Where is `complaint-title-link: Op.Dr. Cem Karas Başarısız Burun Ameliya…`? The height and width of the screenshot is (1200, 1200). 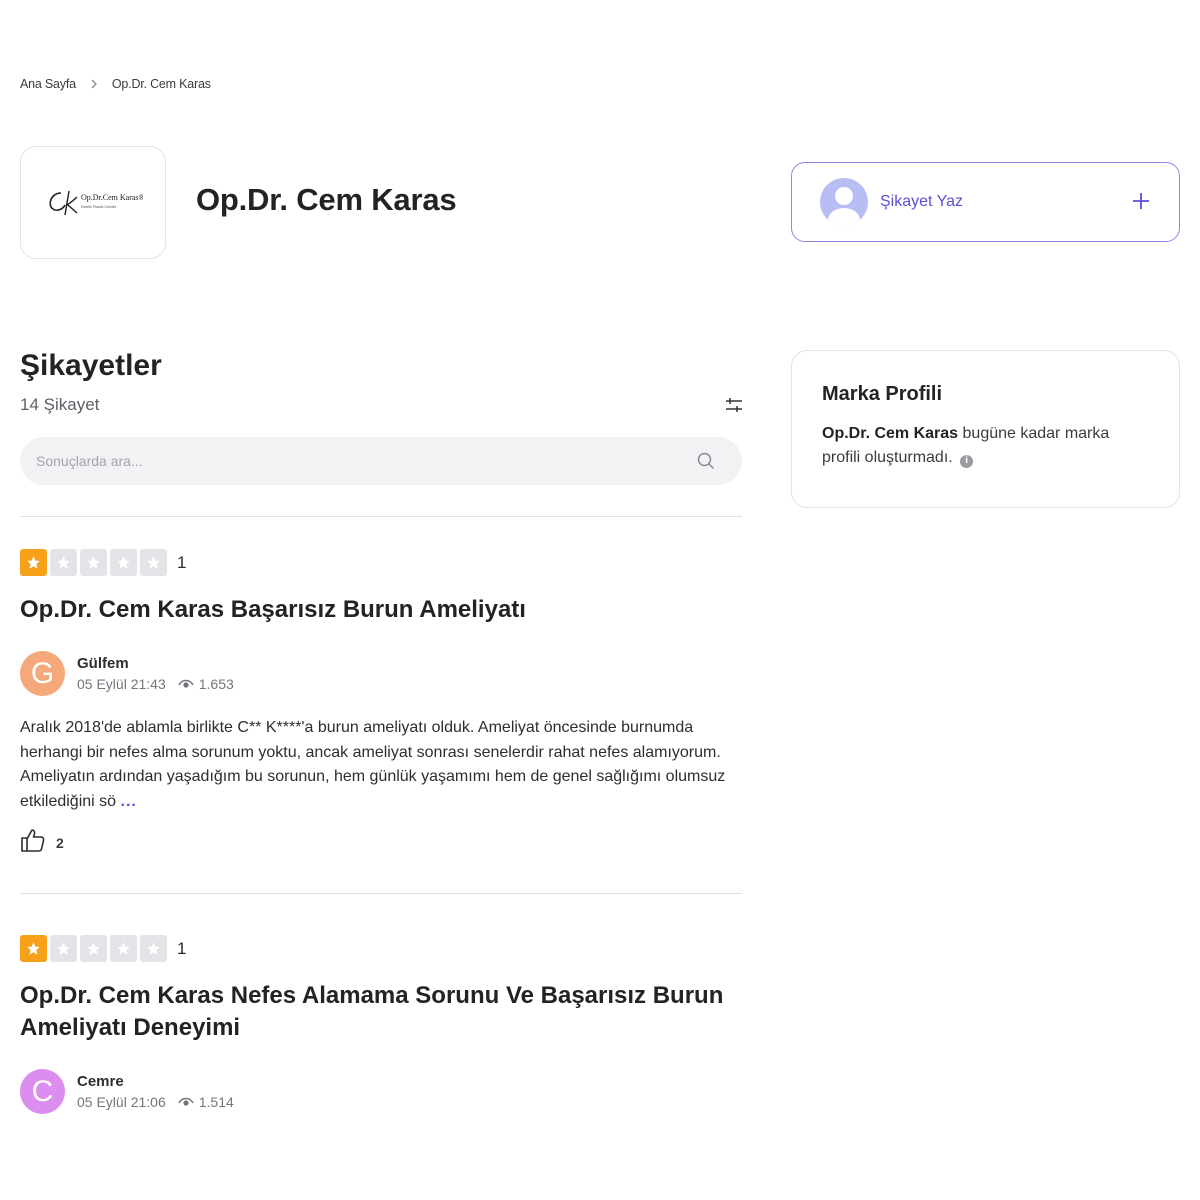 complaint-title-link: Op.Dr. Cem Karas Başarısız Burun Ameliya… is located at coordinates (385, 610).